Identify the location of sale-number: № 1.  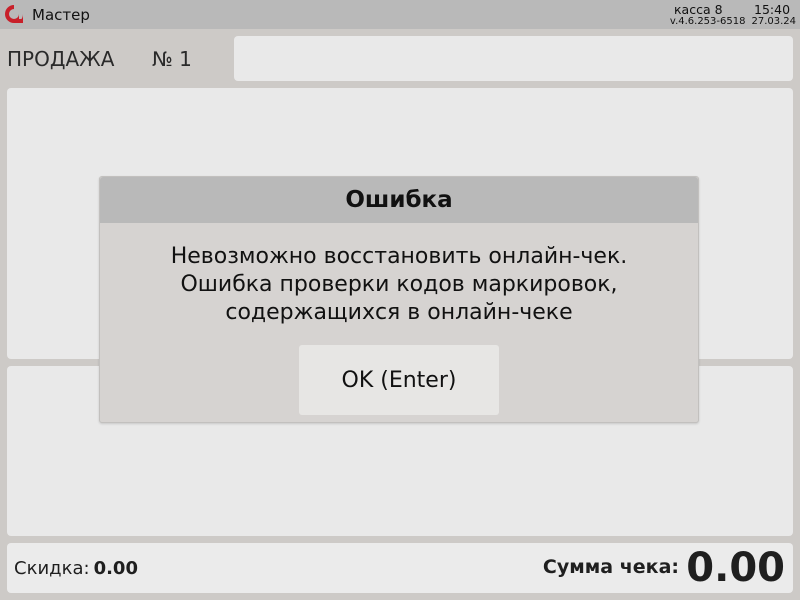
(172, 59).